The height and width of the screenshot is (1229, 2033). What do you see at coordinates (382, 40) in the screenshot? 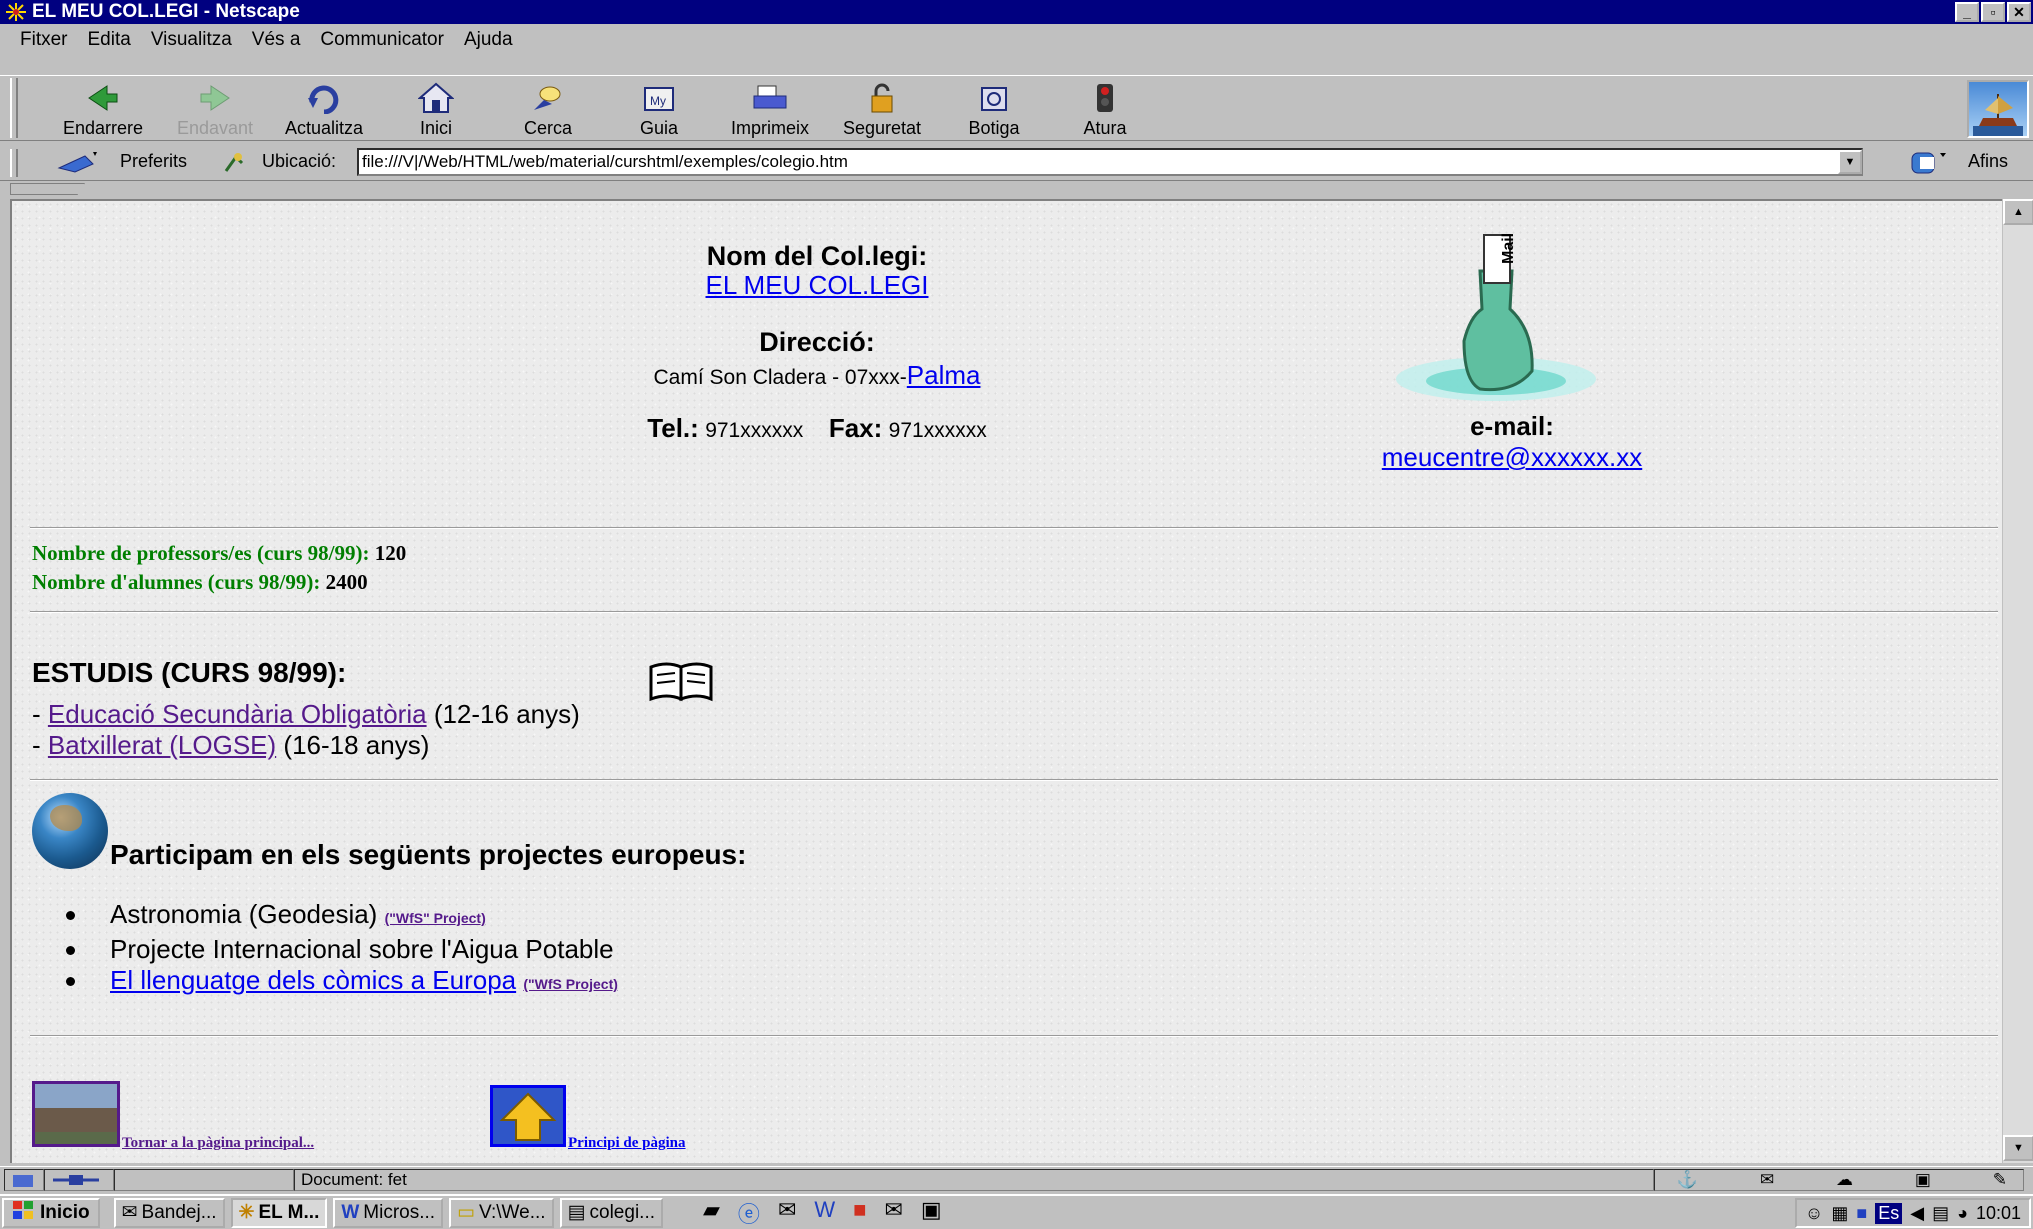
I see `menu-communicator: Communicator` at bounding box center [382, 40].